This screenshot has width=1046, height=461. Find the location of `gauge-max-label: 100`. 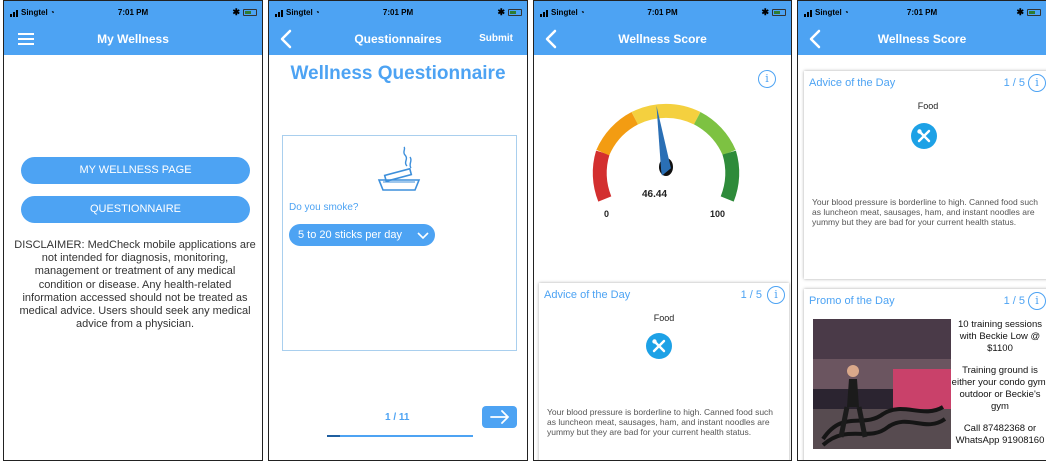

gauge-max-label: 100 is located at coordinates (718, 214).